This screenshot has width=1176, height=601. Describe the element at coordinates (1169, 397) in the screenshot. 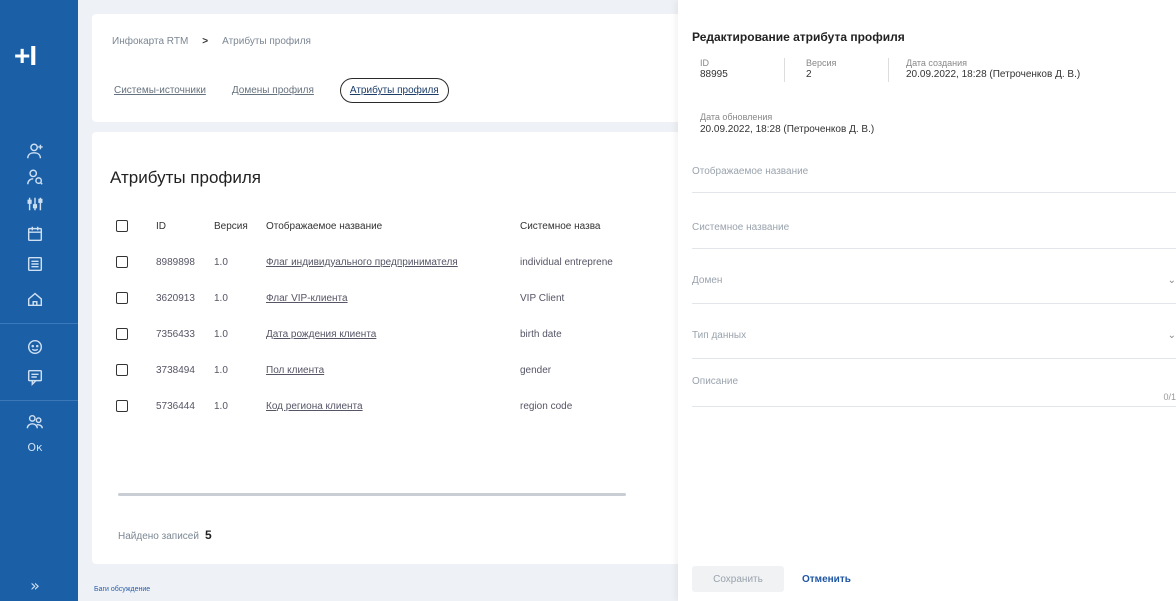

I see `description-counter: 0/1` at that location.